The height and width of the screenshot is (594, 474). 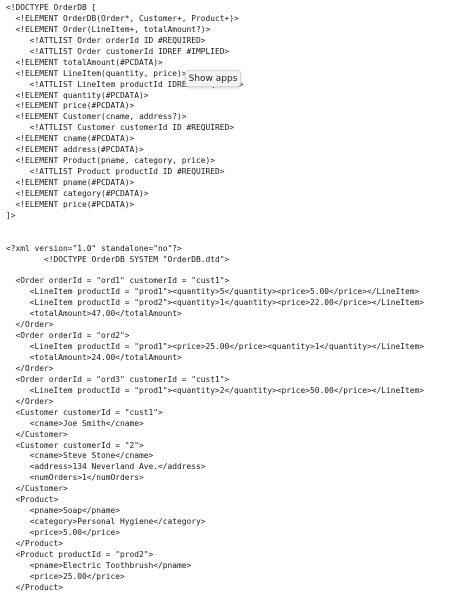 I want to click on show-apps-tooltip: Show apps, so click(x=213, y=78).